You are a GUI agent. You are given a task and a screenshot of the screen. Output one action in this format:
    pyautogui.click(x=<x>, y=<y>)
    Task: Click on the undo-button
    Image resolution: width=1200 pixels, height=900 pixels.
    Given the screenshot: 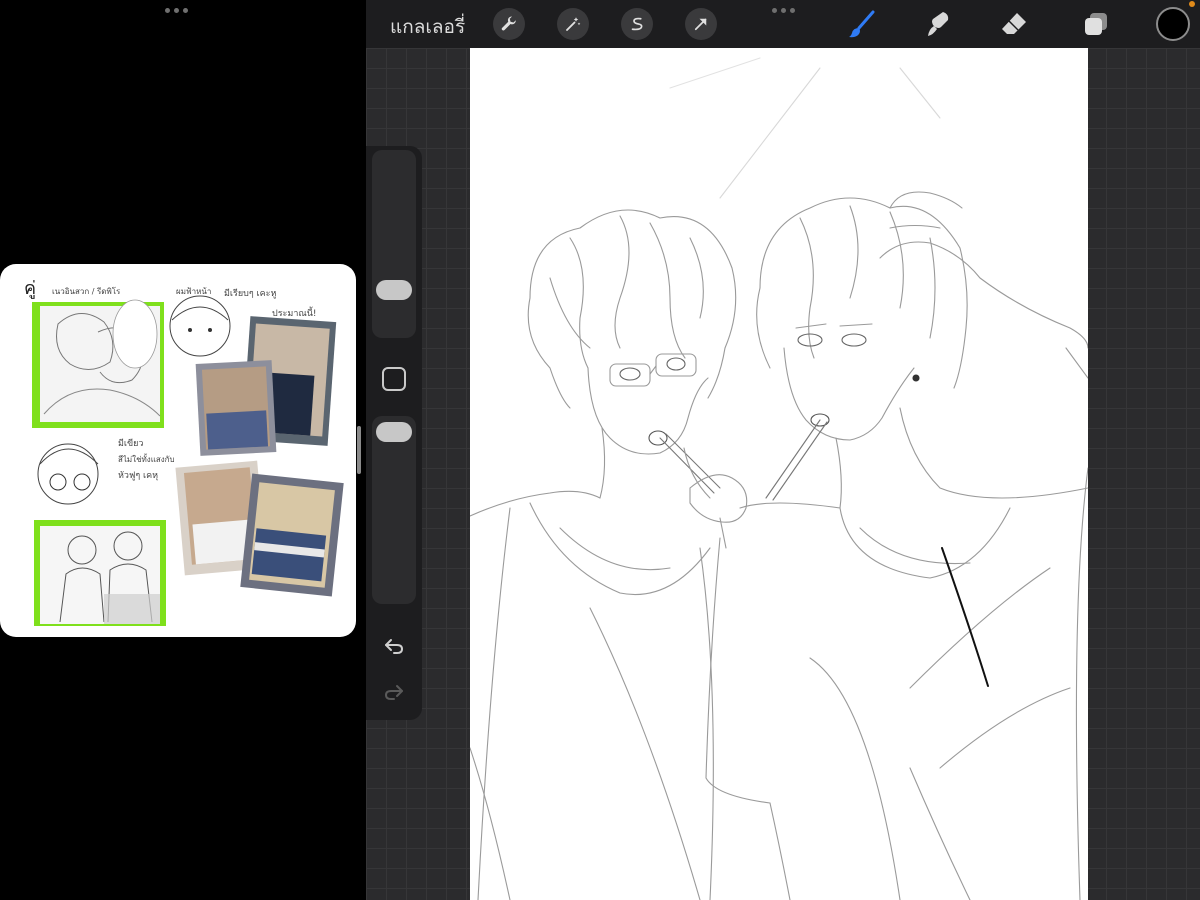 What is the action you would take?
    pyautogui.click(x=394, y=646)
    